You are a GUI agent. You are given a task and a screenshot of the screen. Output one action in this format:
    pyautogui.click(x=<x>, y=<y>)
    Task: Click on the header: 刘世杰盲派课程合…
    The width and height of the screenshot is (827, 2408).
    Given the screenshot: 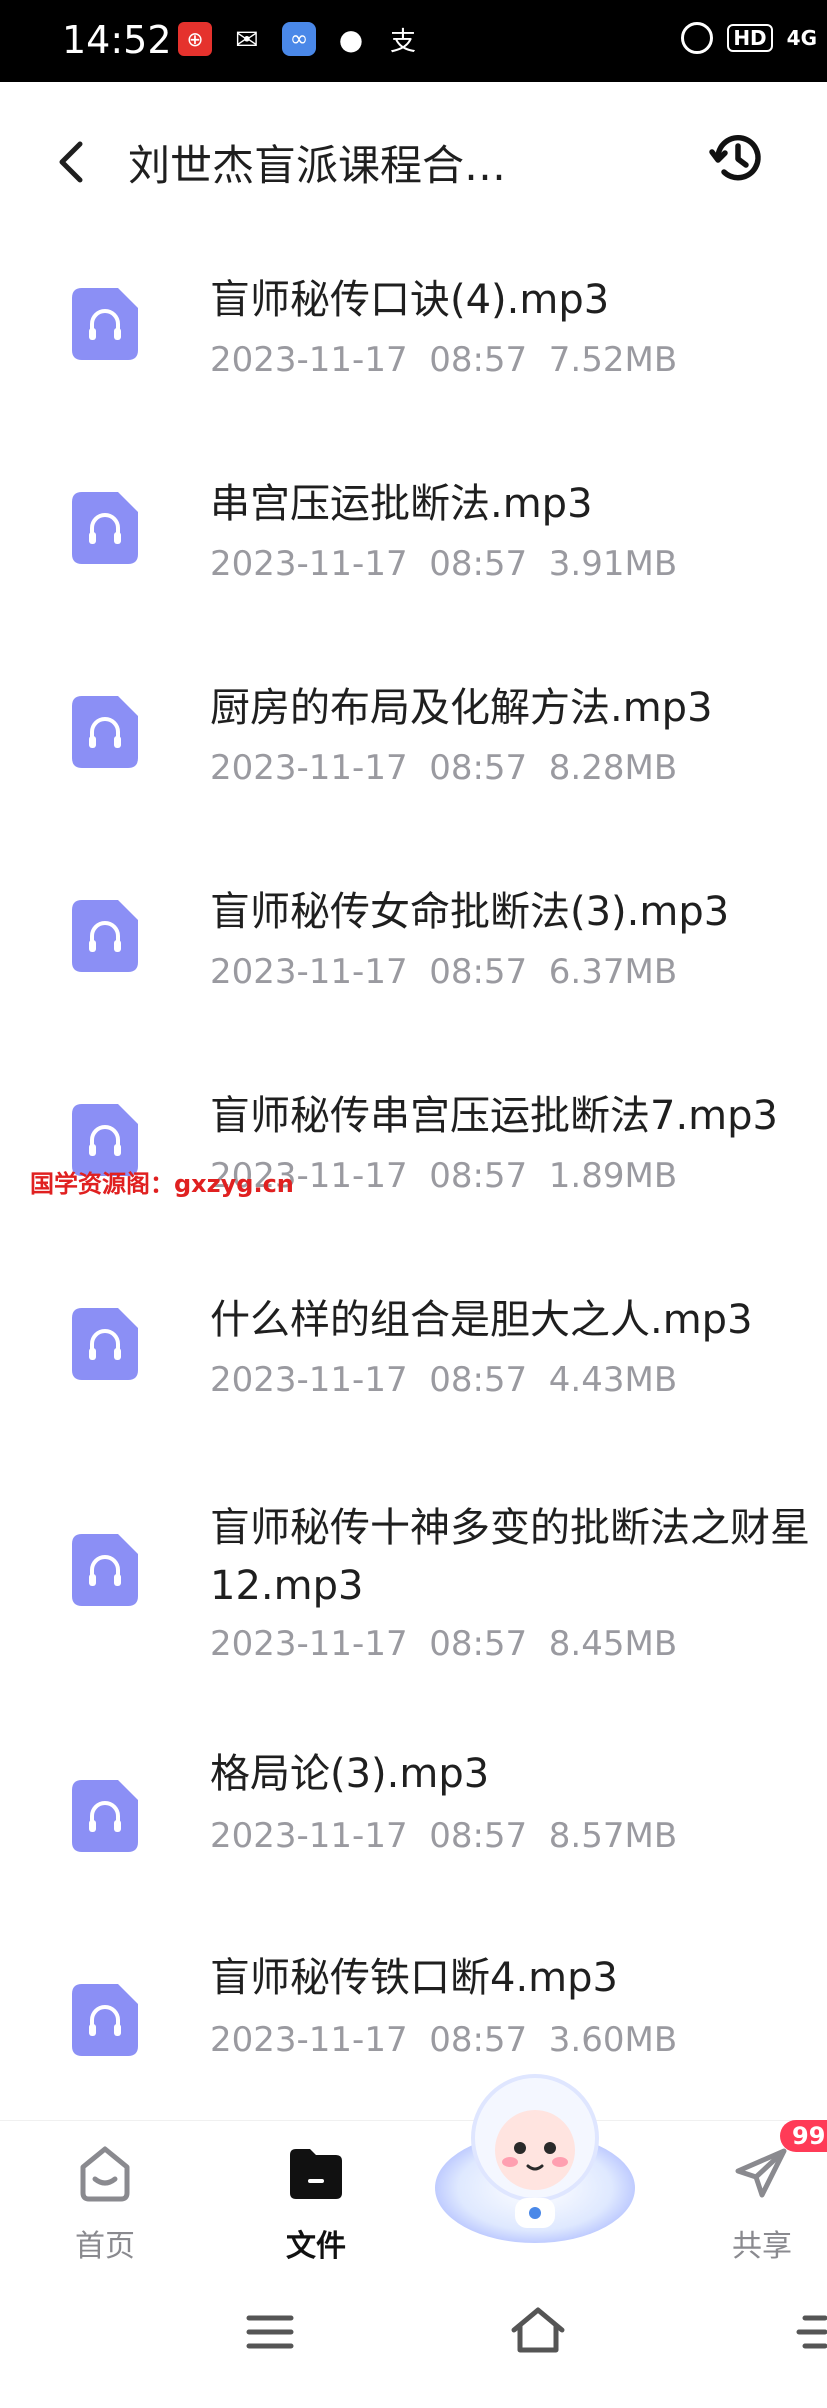 What is the action you would take?
    pyautogui.click(x=413, y=157)
    